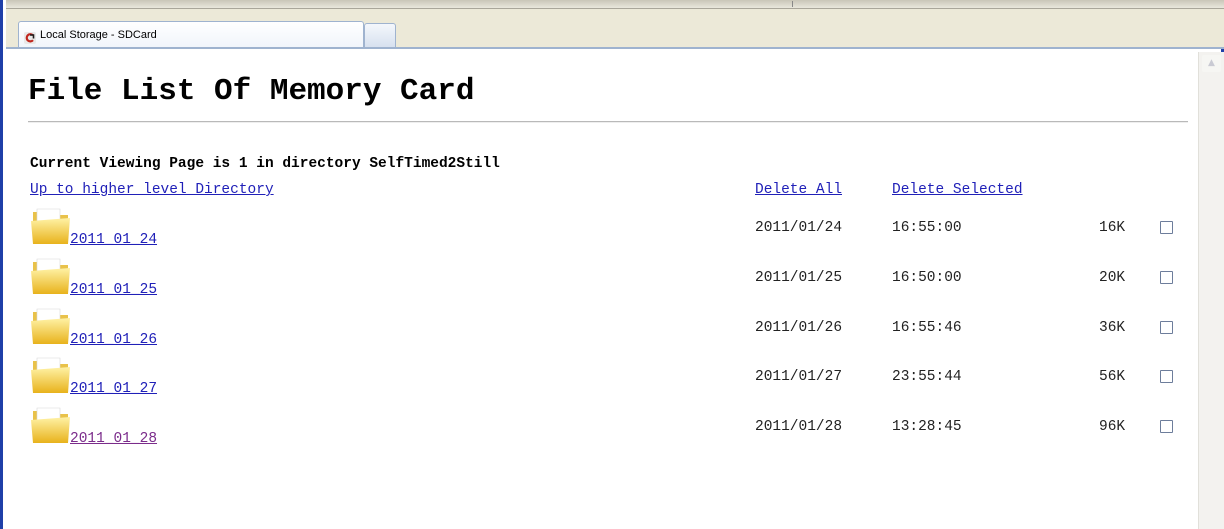  I want to click on storage-app-icon, so click(30, 36).